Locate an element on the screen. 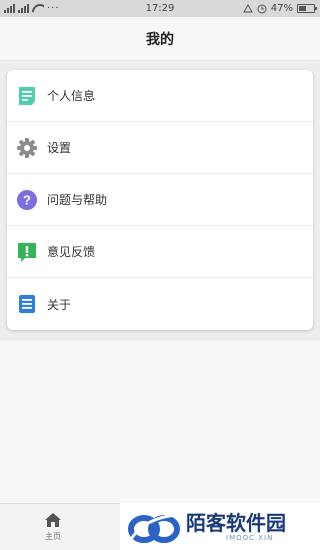  tab-home: 主页 is located at coordinates (53, 527).